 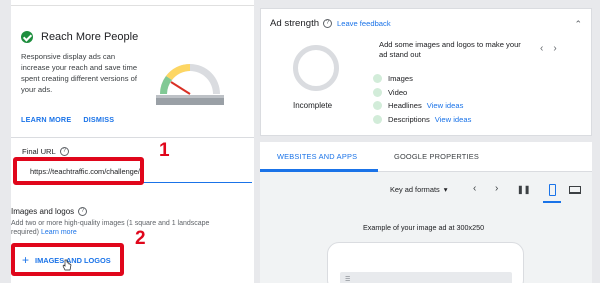 What do you see at coordinates (59, 232) in the screenshot?
I see `learn-more-link: Learn more` at bounding box center [59, 232].